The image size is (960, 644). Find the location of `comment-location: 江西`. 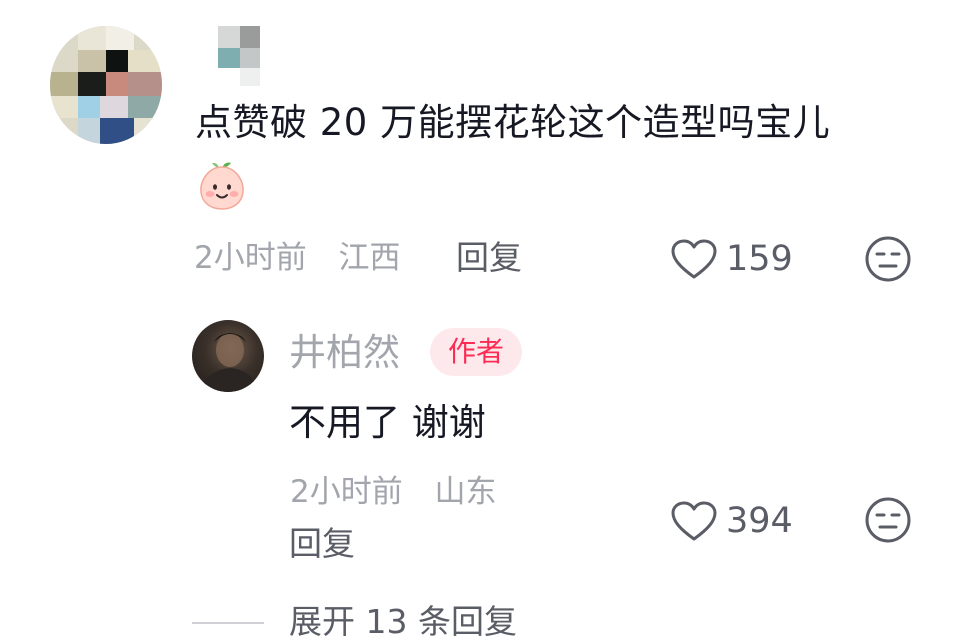

comment-location: 江西 is located at coordinates (369, 258).